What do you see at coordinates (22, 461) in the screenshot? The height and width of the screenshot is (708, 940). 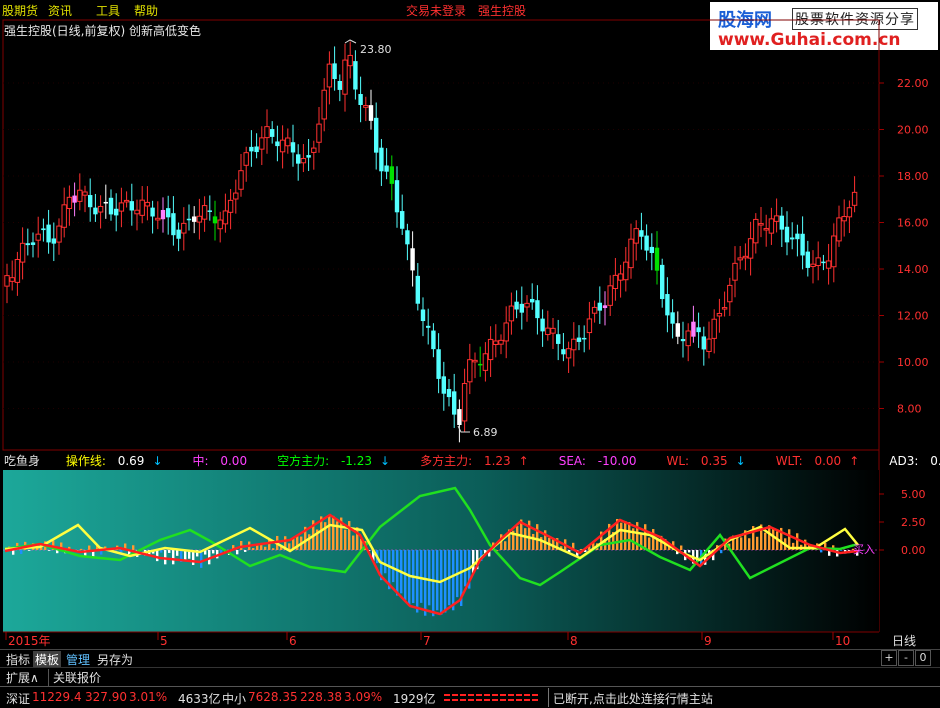 I see `indicator-name: 吃鱼身` at bounding box center [22, 461].